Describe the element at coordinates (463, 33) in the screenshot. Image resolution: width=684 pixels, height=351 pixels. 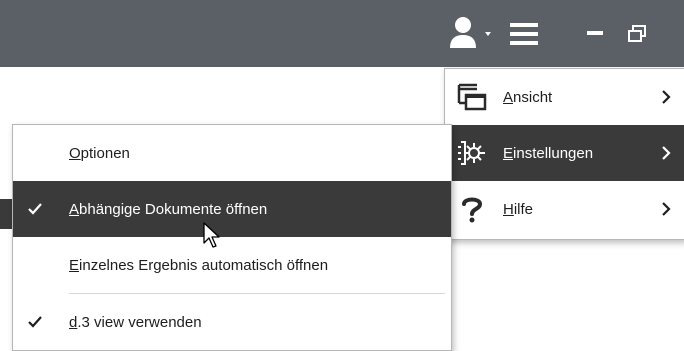
I see `user-icon` at that location.